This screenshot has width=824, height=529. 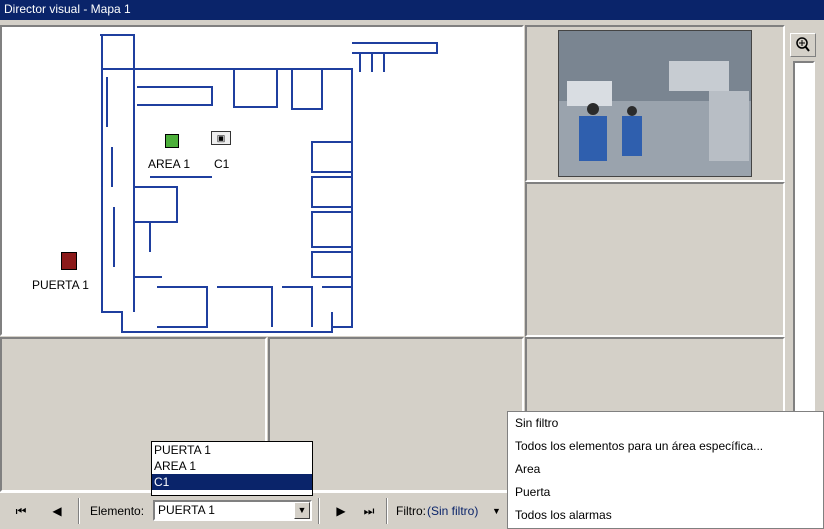 I want to click on zoom-icon, so click(x=803, y=44).